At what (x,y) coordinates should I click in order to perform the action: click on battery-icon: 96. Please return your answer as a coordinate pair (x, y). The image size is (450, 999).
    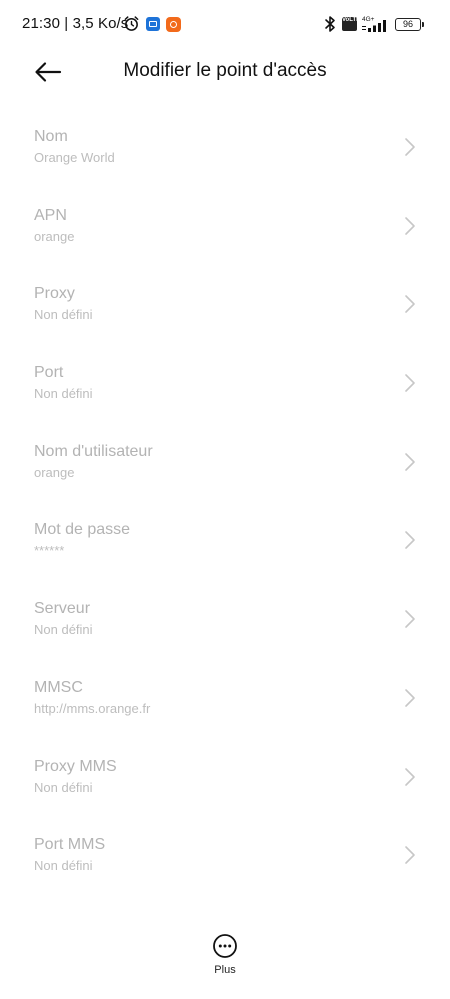
    Looking at the image, I should click on (409, 24).